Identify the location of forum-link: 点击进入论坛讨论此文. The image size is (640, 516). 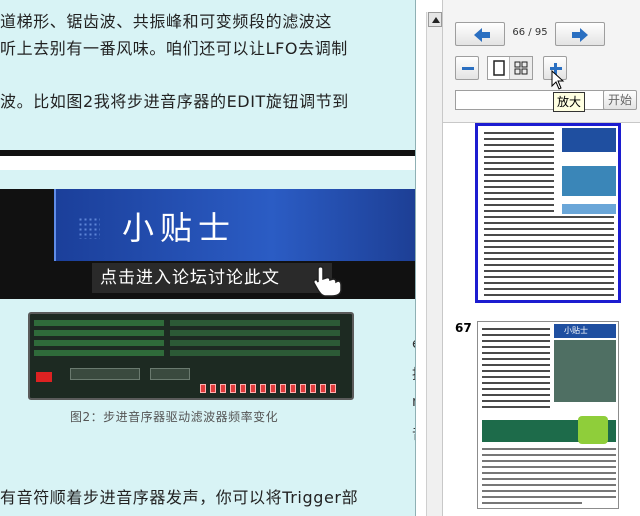
(212, 278).